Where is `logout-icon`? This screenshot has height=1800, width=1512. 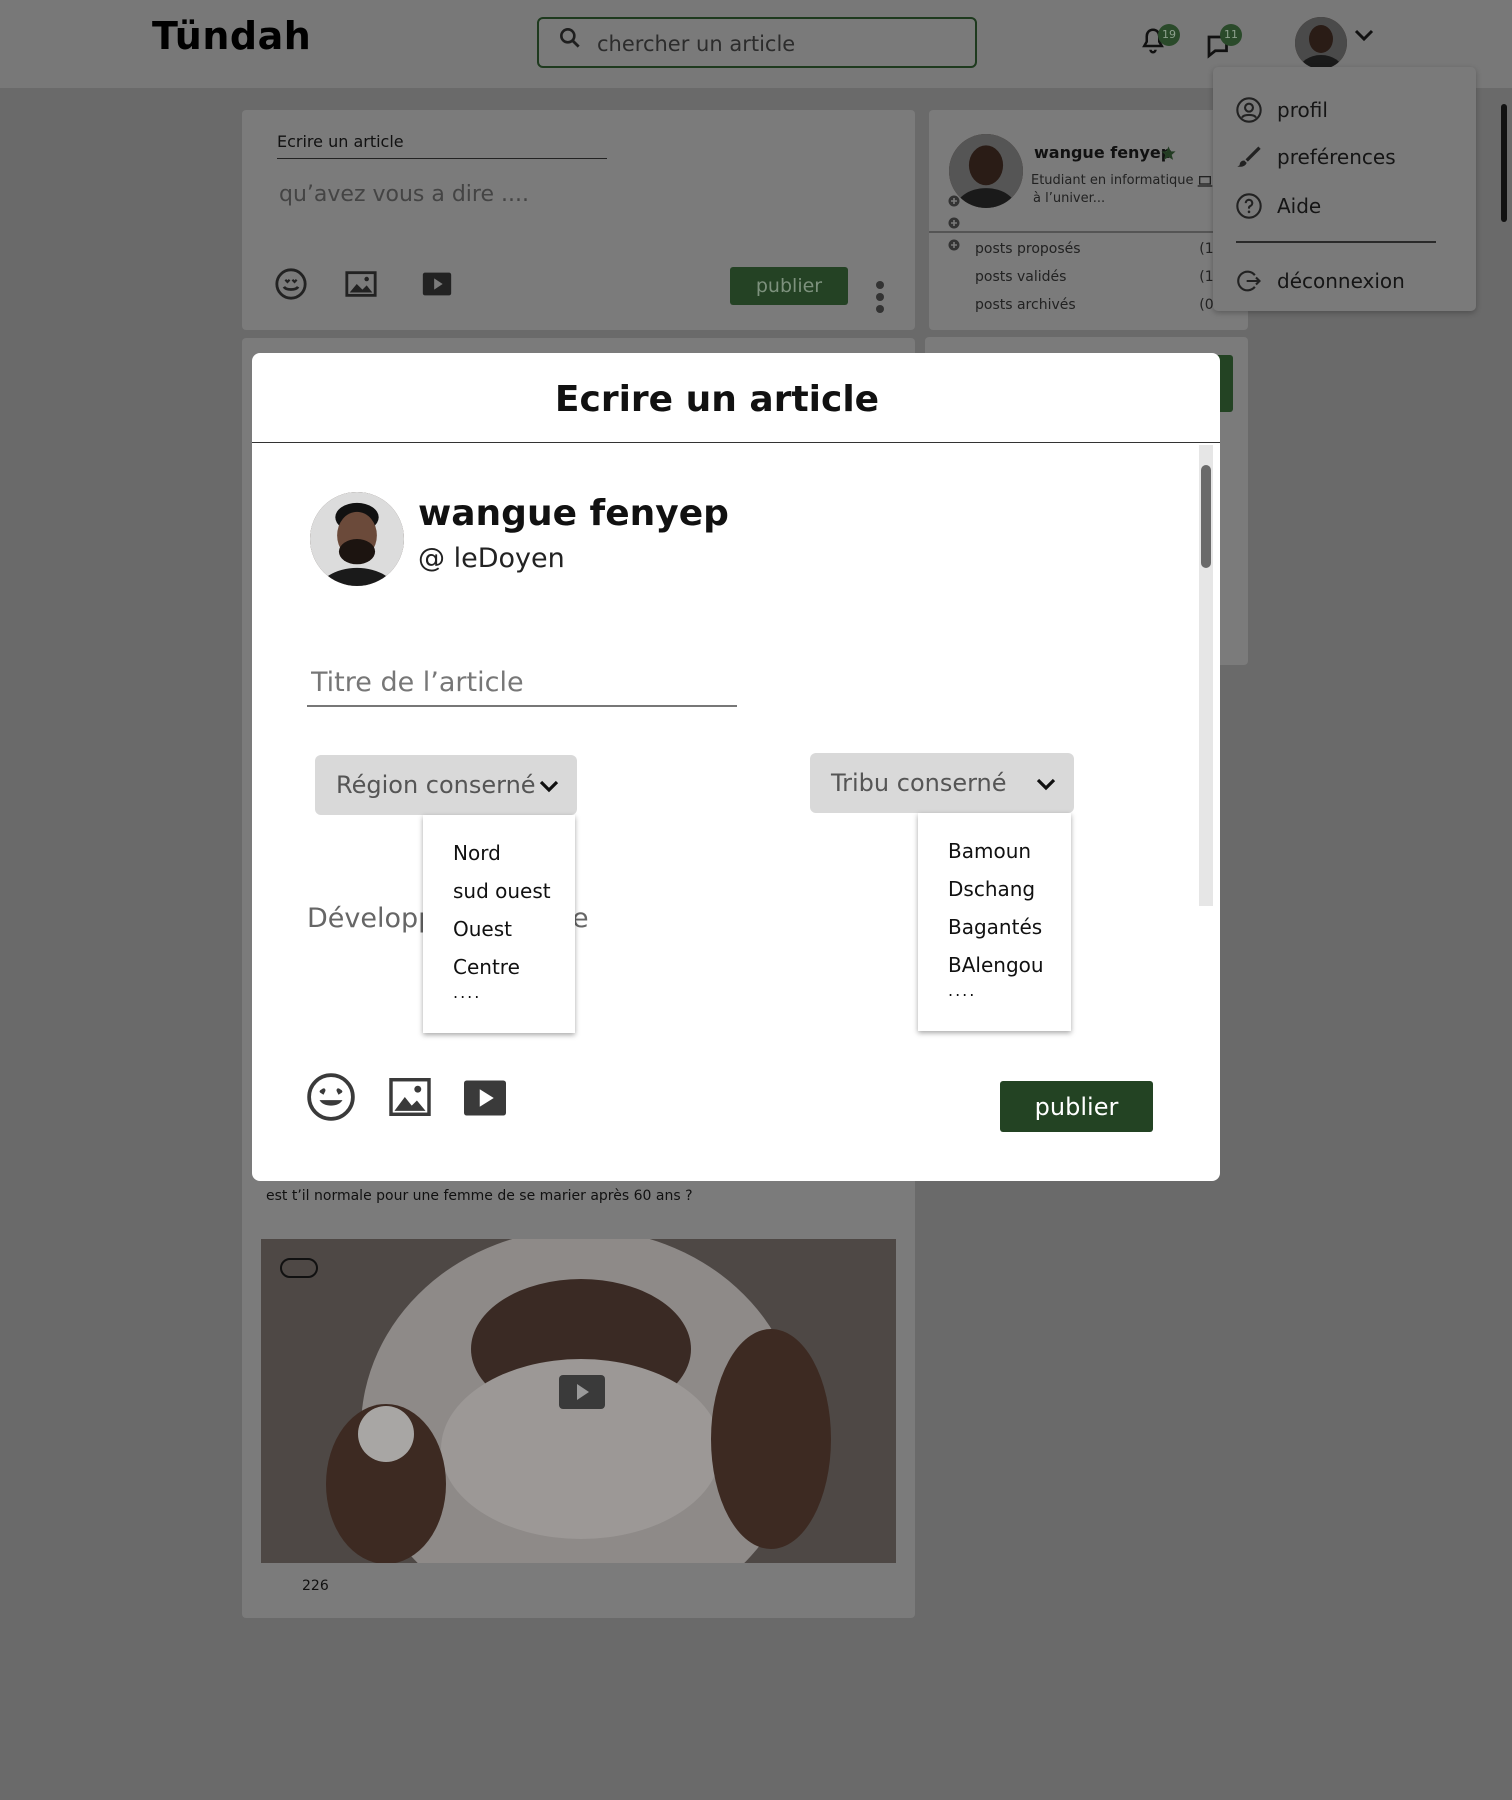 logout-icon is located at coordinates (1249, 281).